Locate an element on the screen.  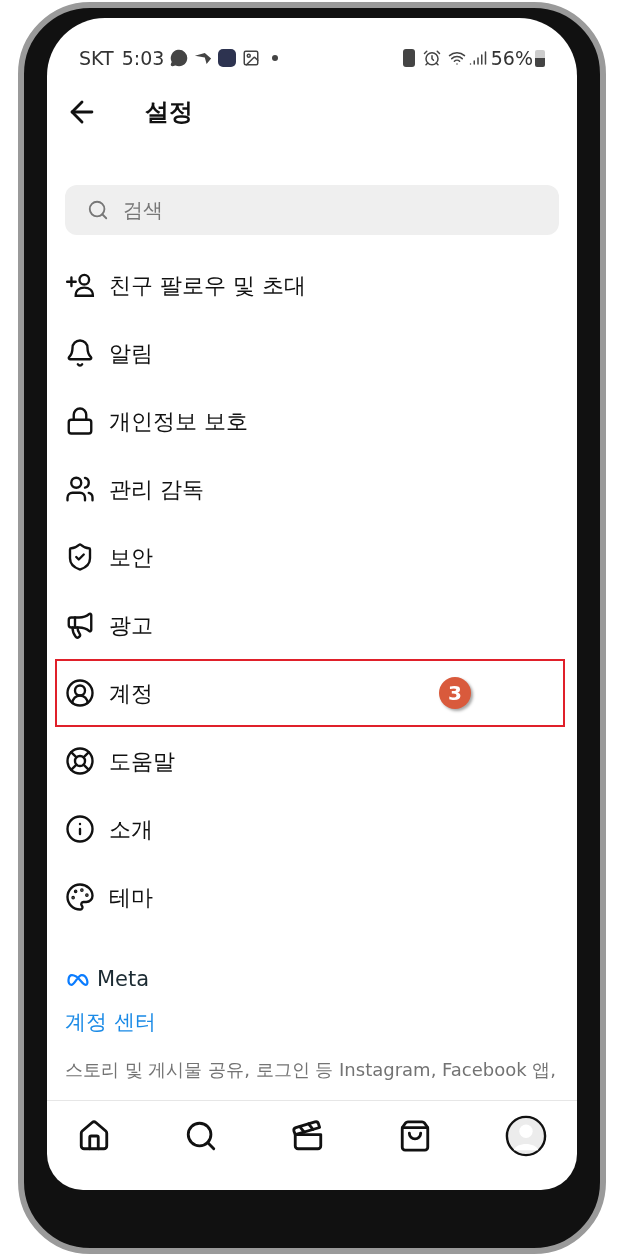
settings-item: 테마 is located at coordinates (310, 897).